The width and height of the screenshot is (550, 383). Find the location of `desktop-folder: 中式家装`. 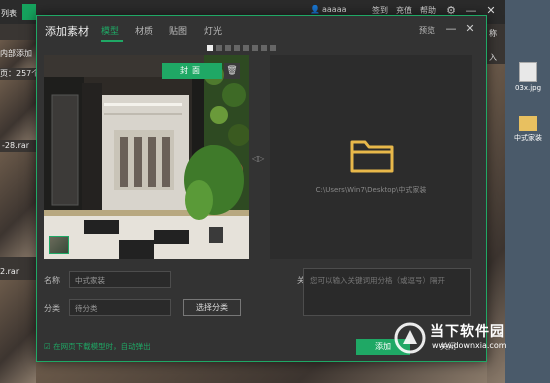

desktop-folder: 中式家装 is located at coordinates (528, 127).